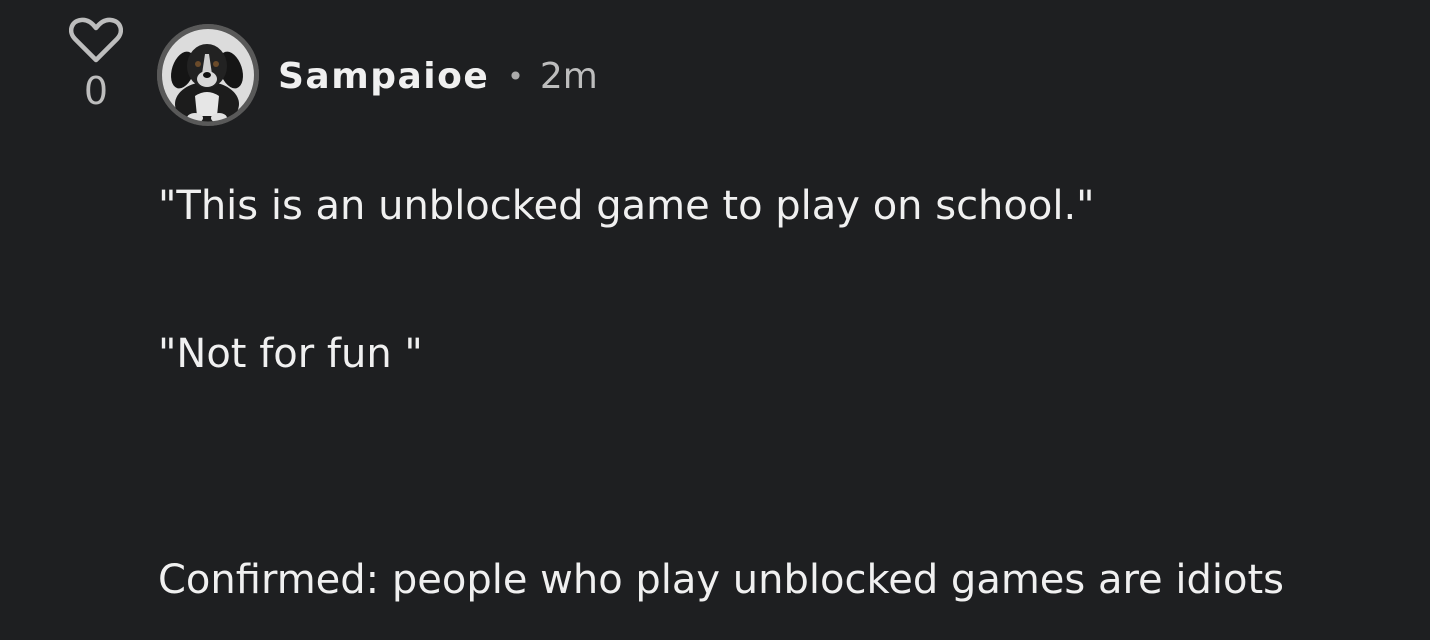  I want to click on comment-text-line-2: "Not for fun ", so click(290, 354).